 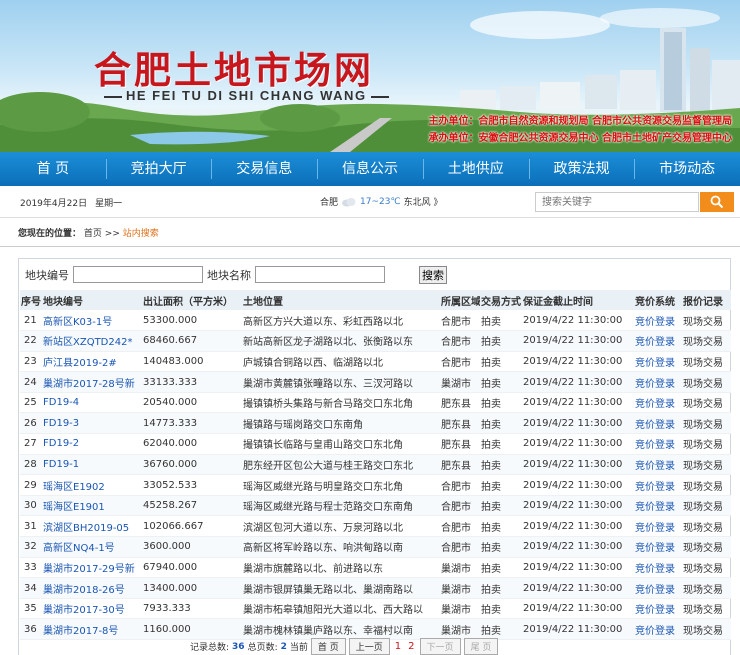 What do you see at coordinates (341, 629) in the screenshot?
I see `location-cell: 巢湖市槐林镇巢庐路以东、幸福村以南` at bounding box center [341, 629].